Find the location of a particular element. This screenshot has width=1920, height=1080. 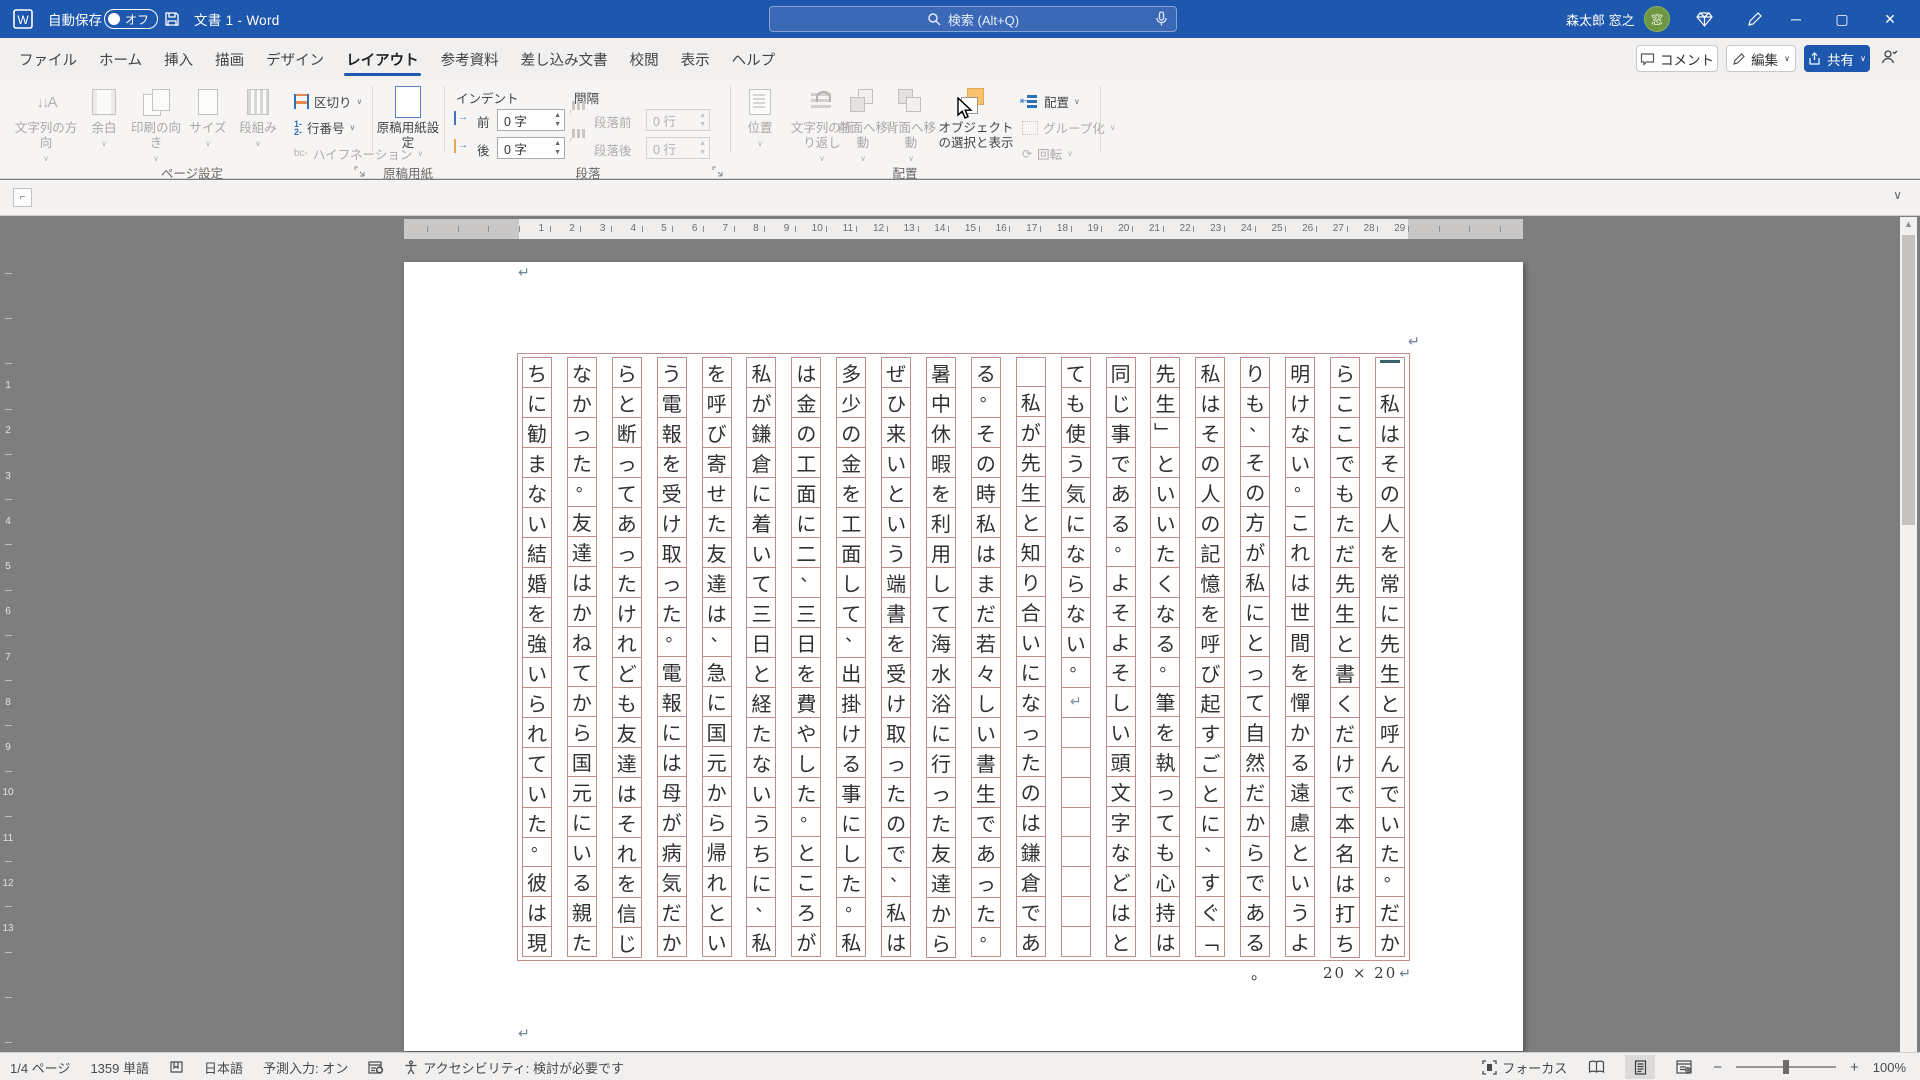

scrollbar-thumb is located at coordinates (1908, 380).